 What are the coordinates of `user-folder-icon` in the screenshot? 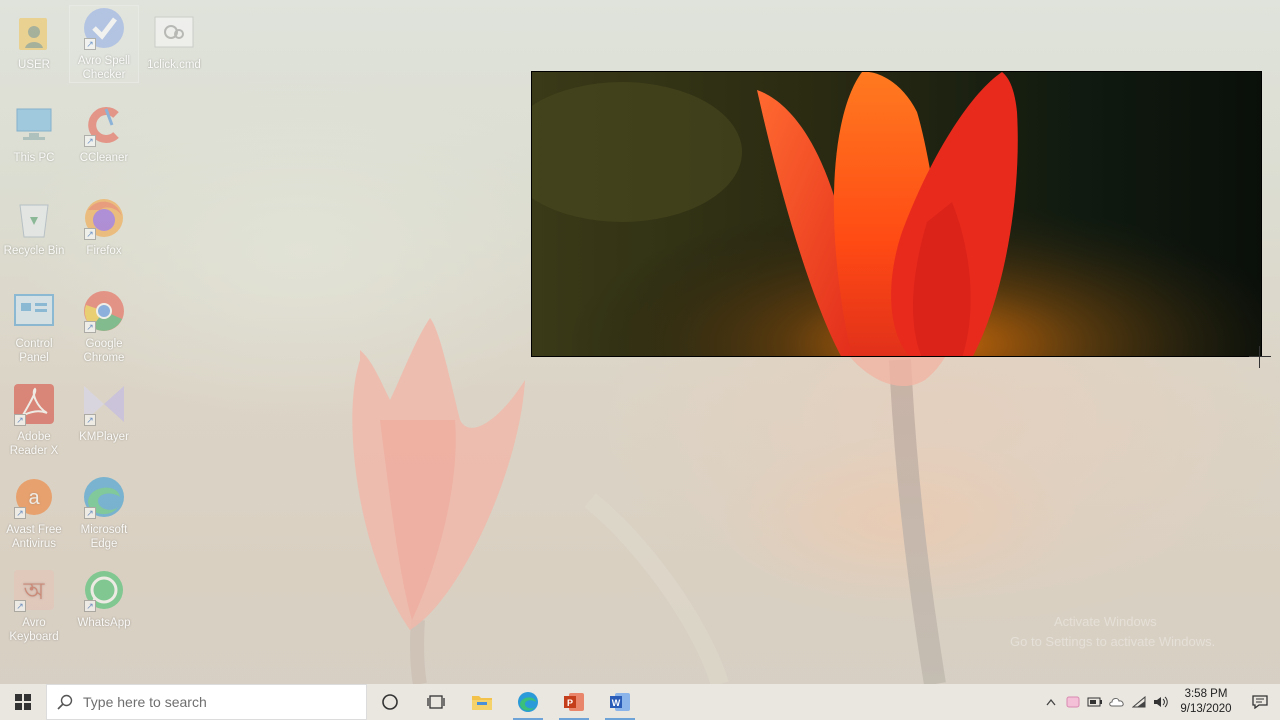 It's located at (34, 32).